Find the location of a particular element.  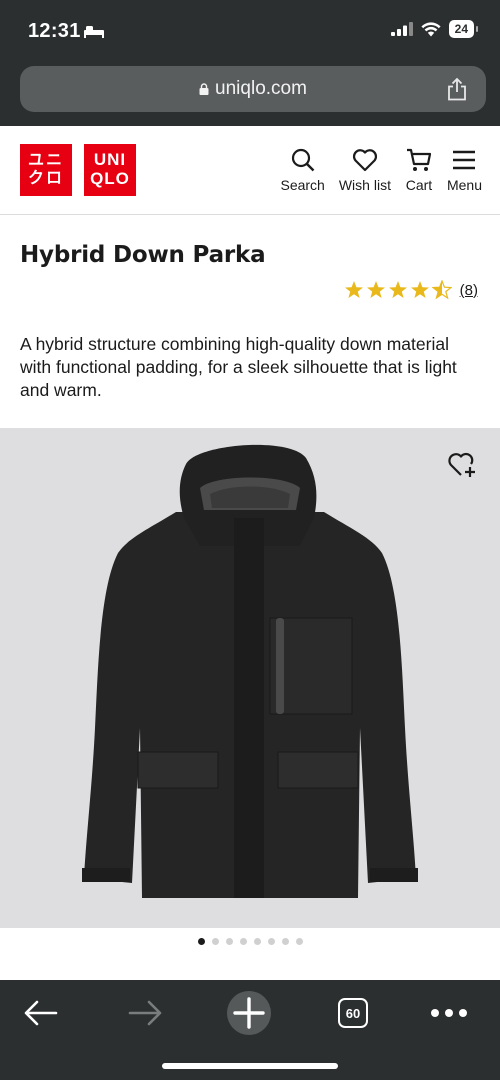

new-tab-button is located at coordinates (249, 1013).